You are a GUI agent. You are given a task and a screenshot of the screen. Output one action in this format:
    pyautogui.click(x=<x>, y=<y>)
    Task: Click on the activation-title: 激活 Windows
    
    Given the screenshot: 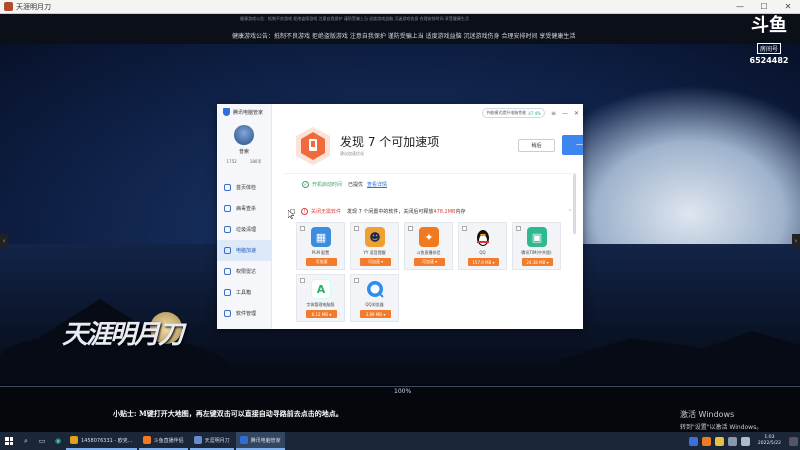 What is the action you would take?
    pyautogui.click(x=707, y=414)
    